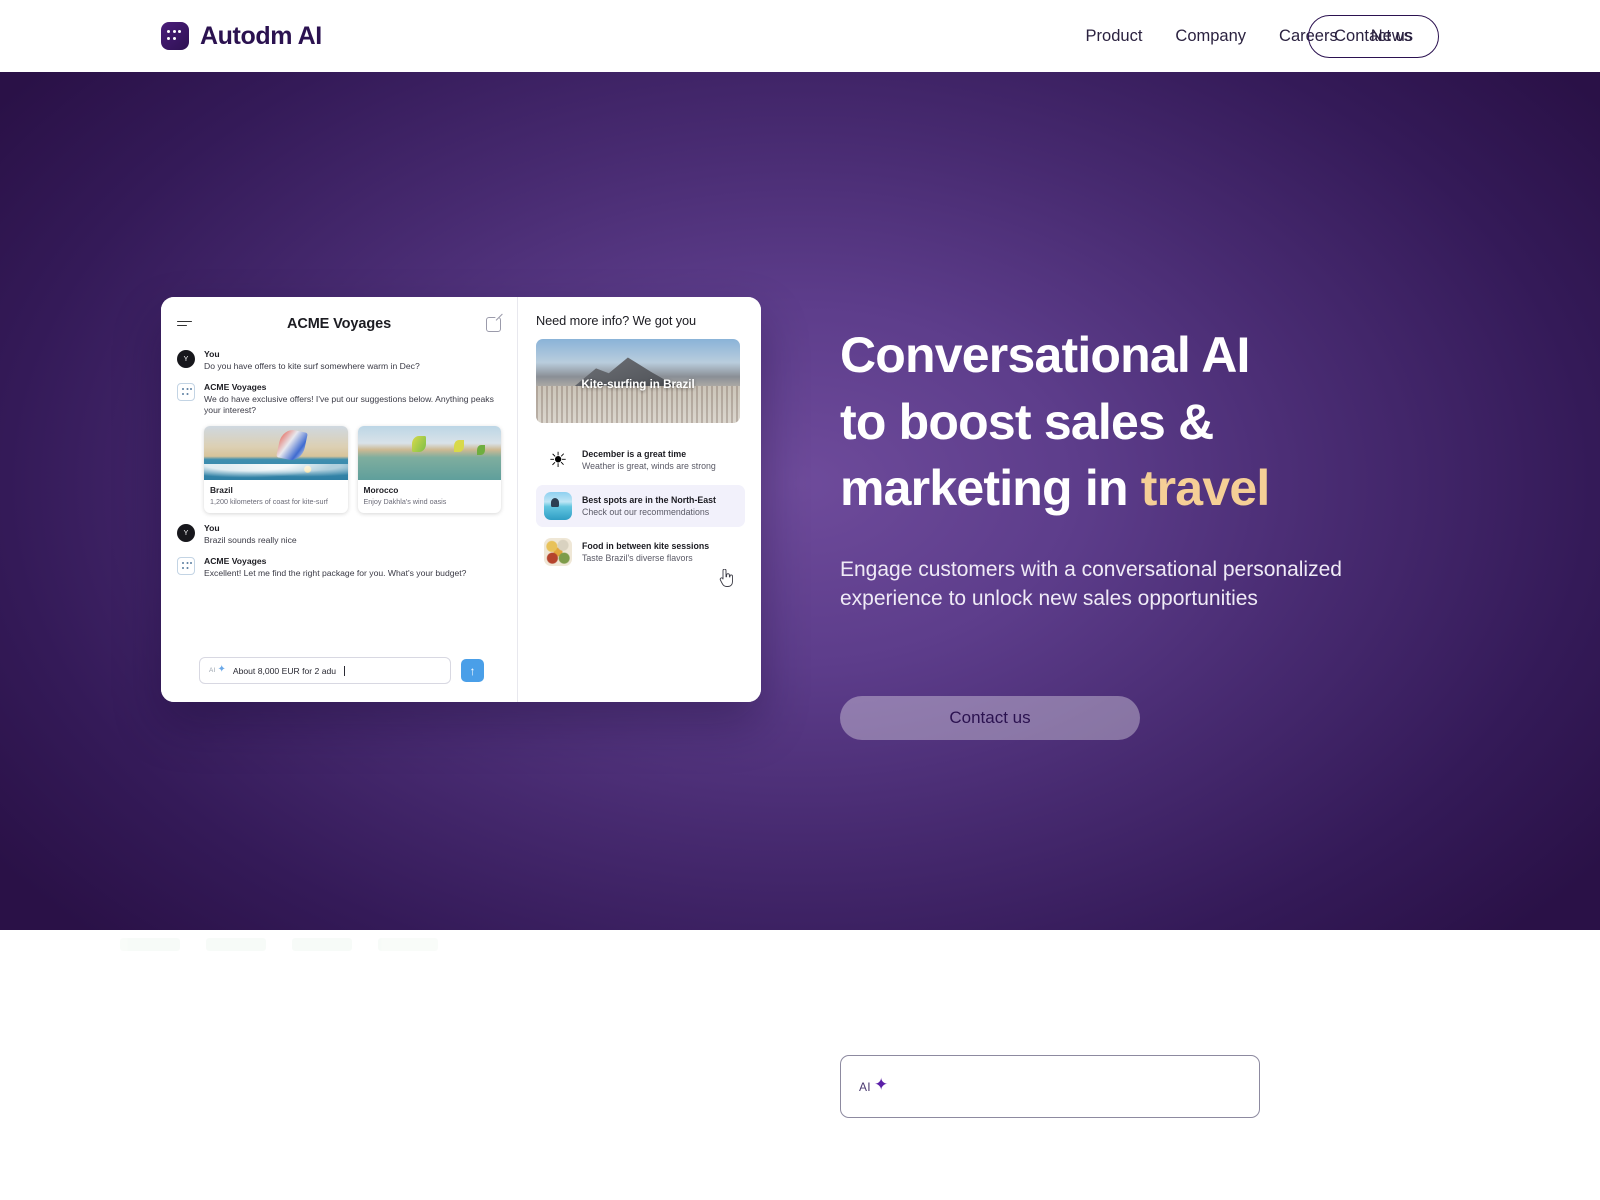  Describe the element at coordinates (269, 502) in the screenshot. I see `suggestion-card-subtitle: 1,200 kilometers of coast for kite-surf` at that location.